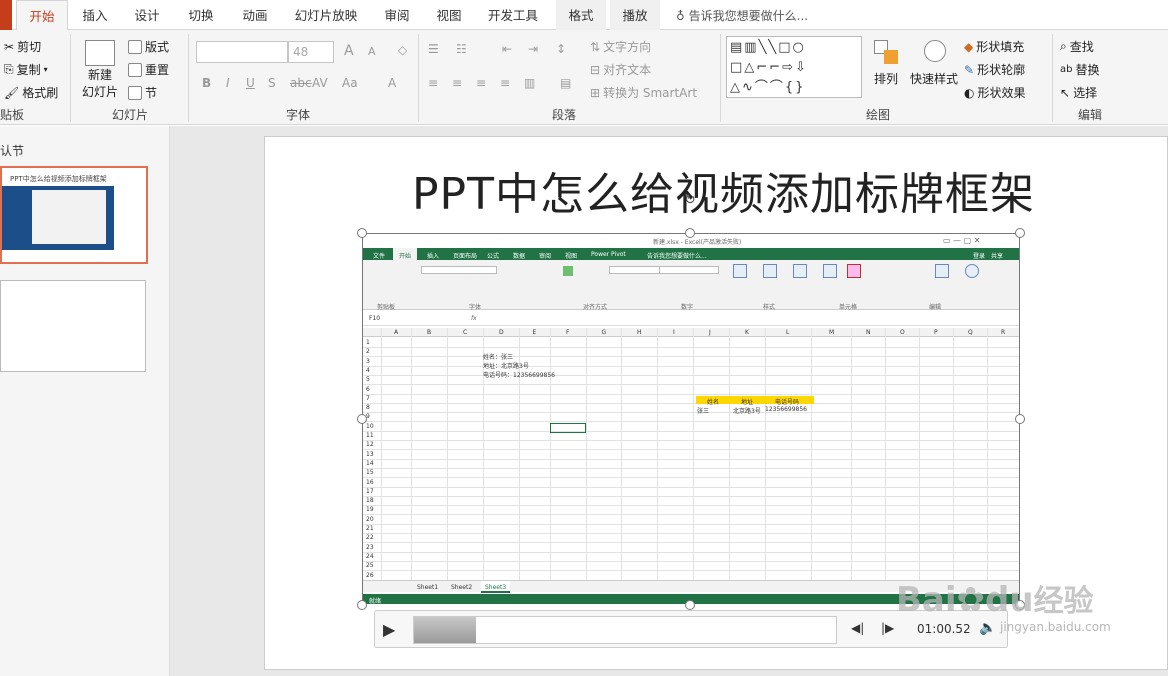 This screenshot has height=676, width=1168. What do you see at coordinates (12, 115) in the screenshot?
I see `clipboard-group-label: 贴板` at bounding box center [12, 115].